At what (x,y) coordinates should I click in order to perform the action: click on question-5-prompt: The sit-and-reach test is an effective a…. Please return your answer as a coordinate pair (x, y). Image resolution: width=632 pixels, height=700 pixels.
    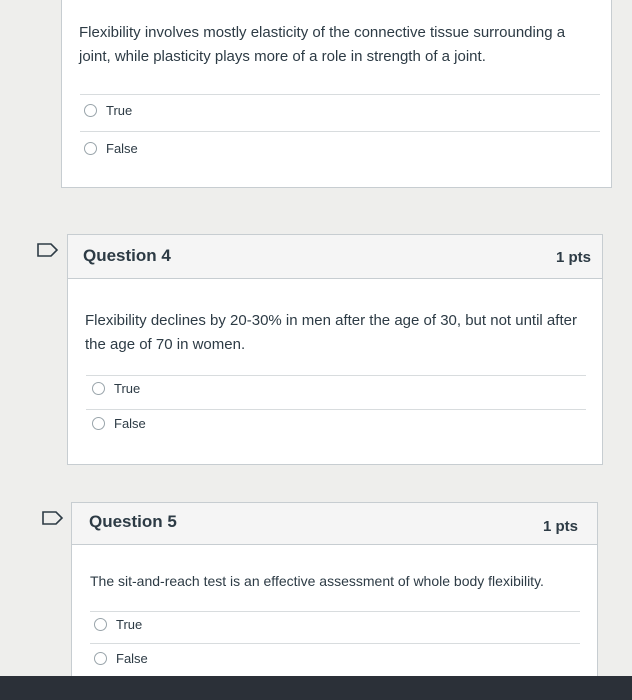
    Looking at the image, I should click on (317, 581).